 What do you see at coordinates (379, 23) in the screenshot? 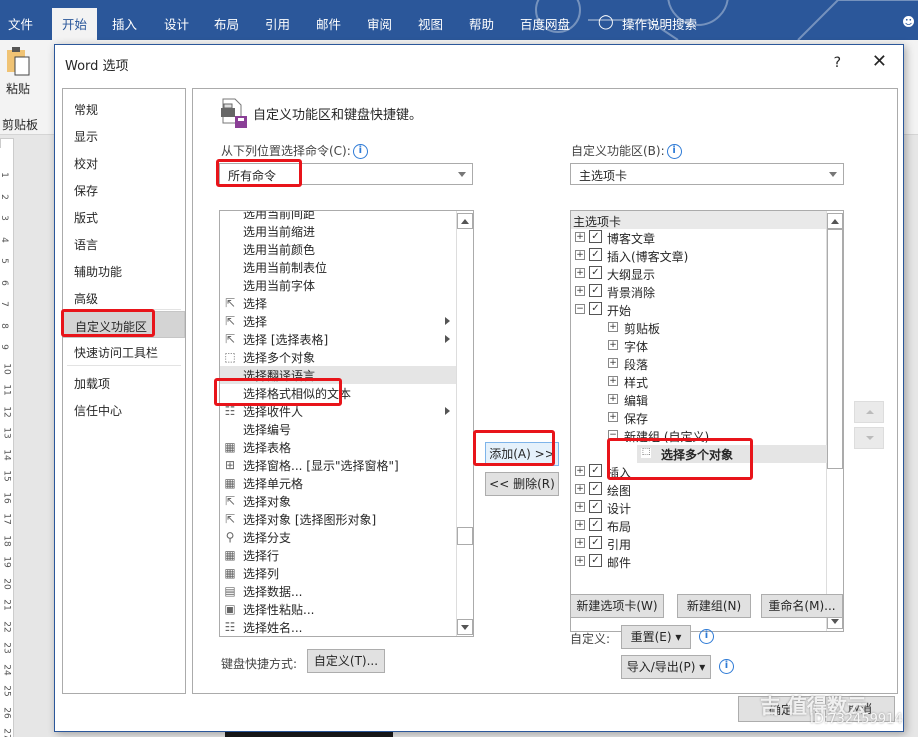
I see `tab-review: 审阅` at bounding box center [379, 23].